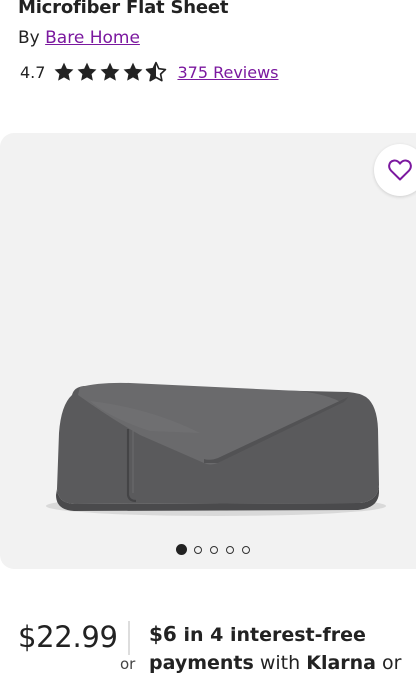 The image size is (416, 674). What do you see at coordinates (227, 72) in the screenshot?
I see `reviews-link: 375 Reviews` at bounding box center [227, 72].